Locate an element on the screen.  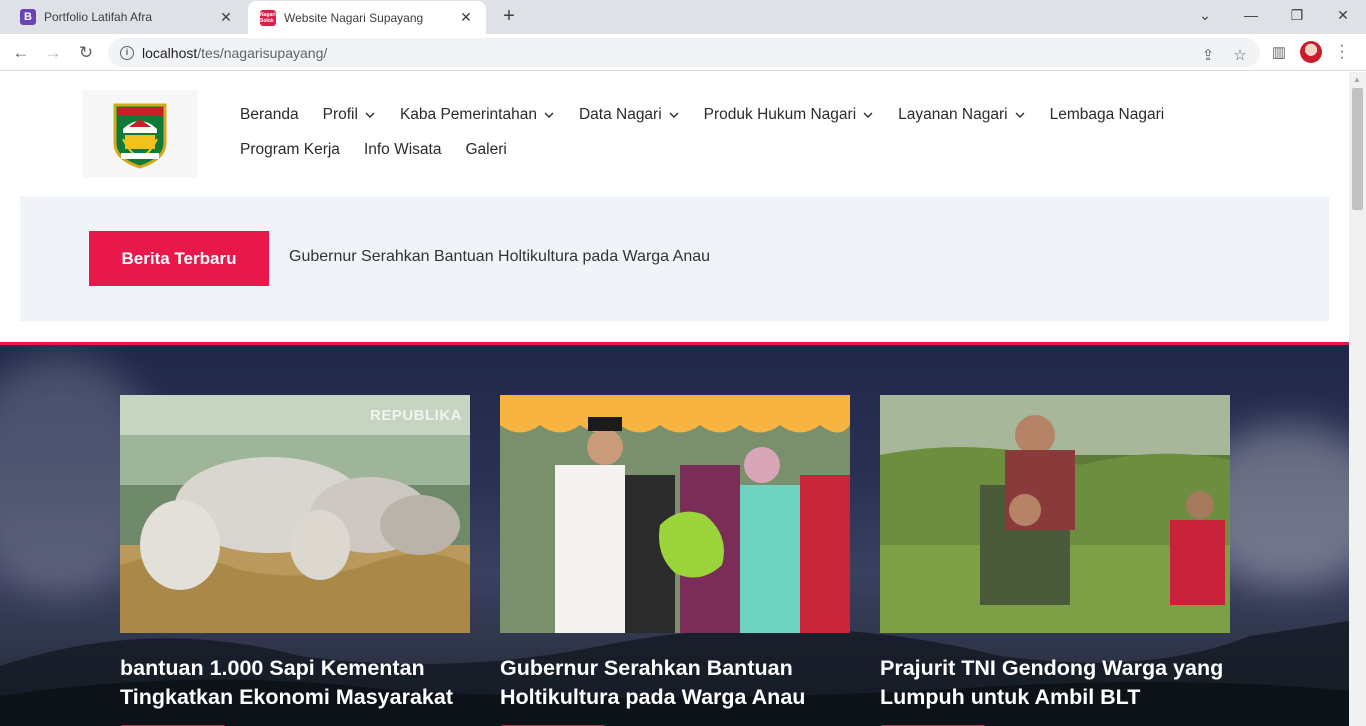
share-icon: ⇪ is located at coordinates (1208, 55).